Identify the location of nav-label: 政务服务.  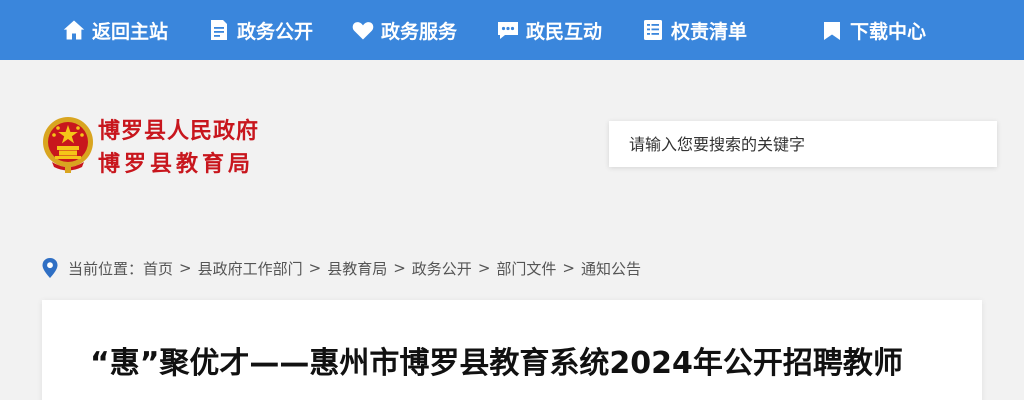
(419, 31).